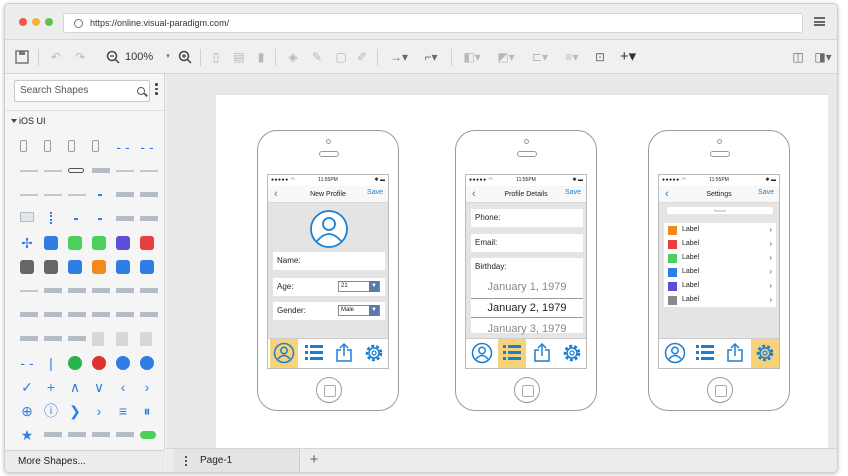  Describe the element at coordinates (341, 57) in the screenshot. I see `shadow-icon: ▢` at that location.